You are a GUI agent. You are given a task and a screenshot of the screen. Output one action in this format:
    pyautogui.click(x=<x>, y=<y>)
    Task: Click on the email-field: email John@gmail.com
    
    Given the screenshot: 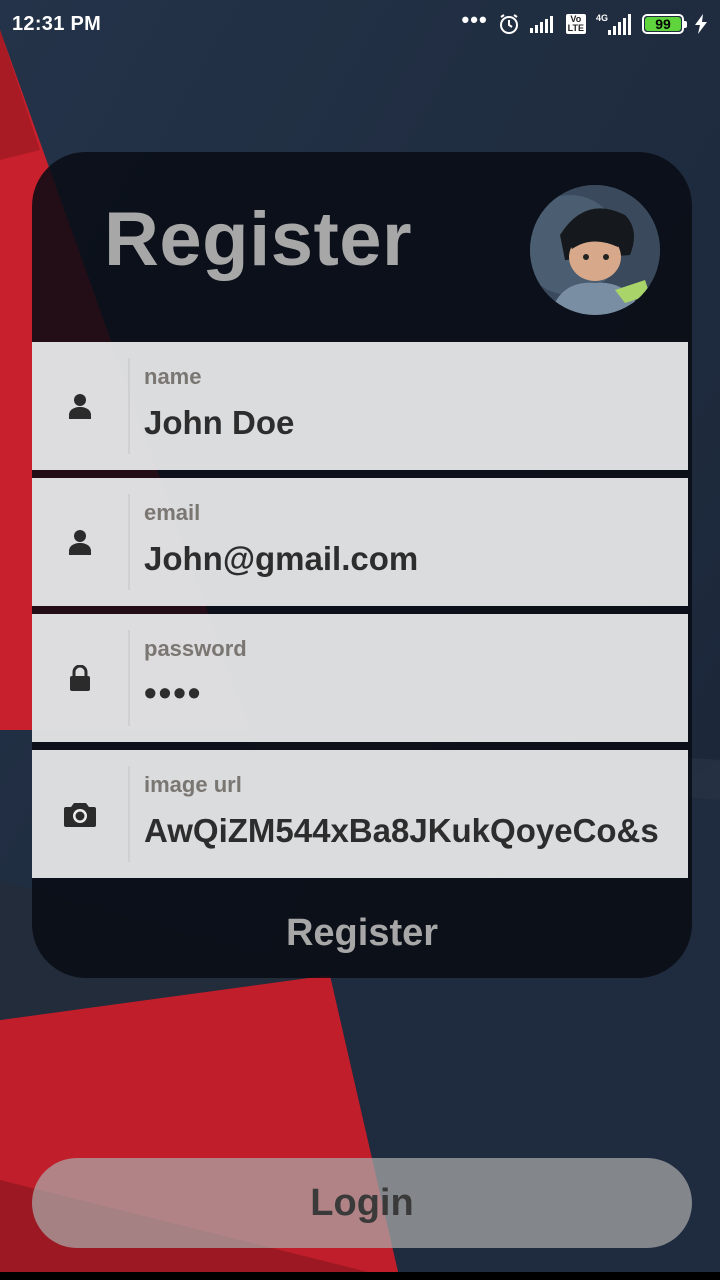 What is the action you would take?
    pyautogui.click(x=360, y=542)
    